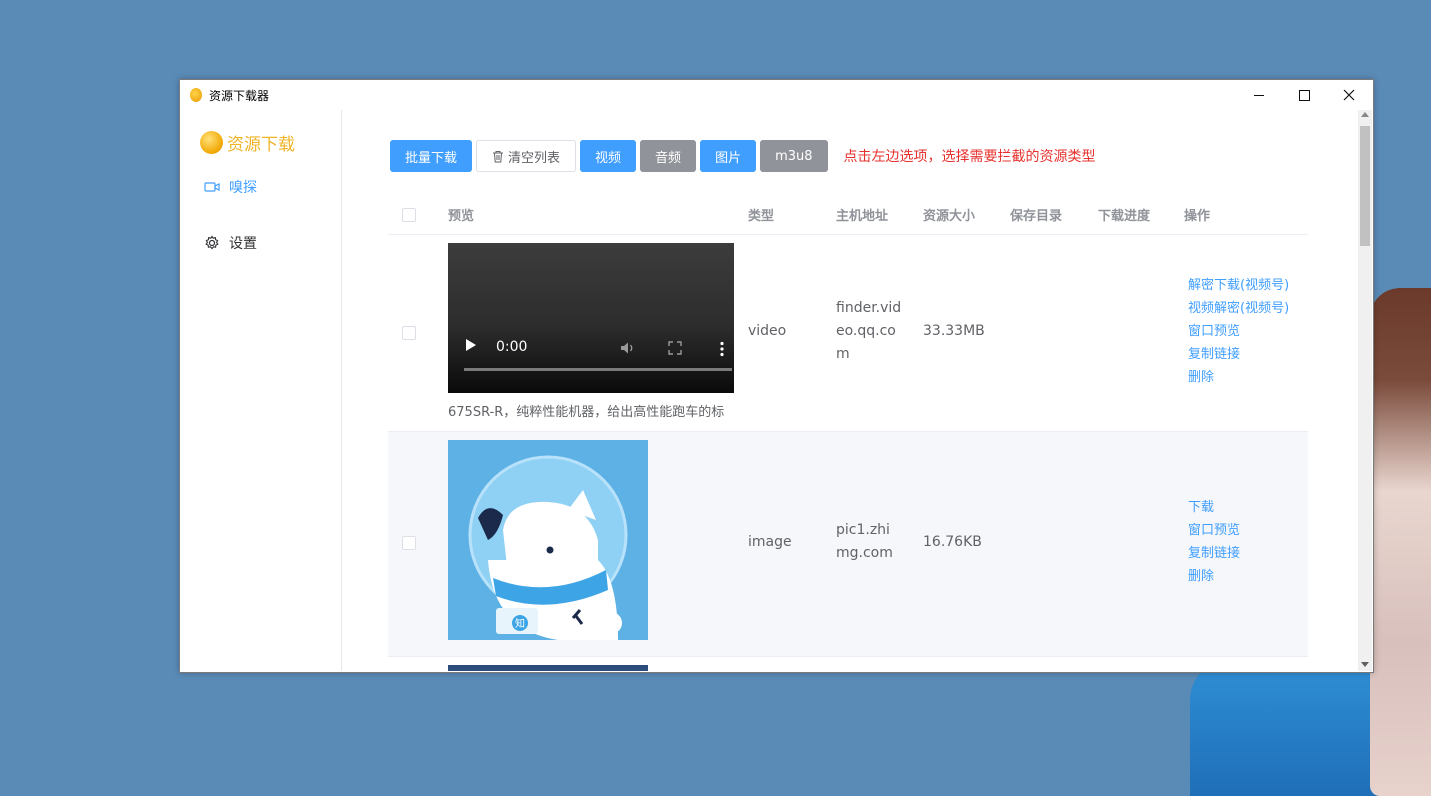 The image size is (1431, 796). I want to click on scroll-up-arrow-icon, so click(1365, 114).